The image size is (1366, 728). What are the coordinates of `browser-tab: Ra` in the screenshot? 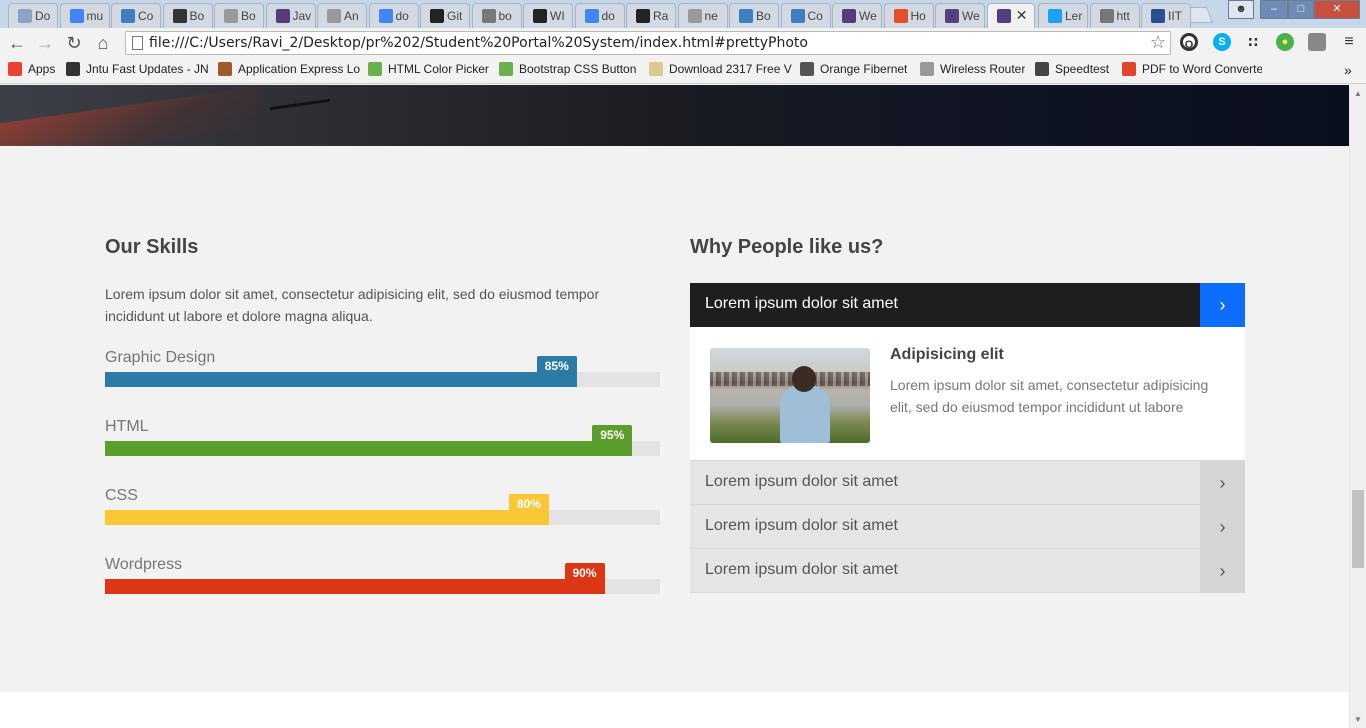 It's located at (651, 15).